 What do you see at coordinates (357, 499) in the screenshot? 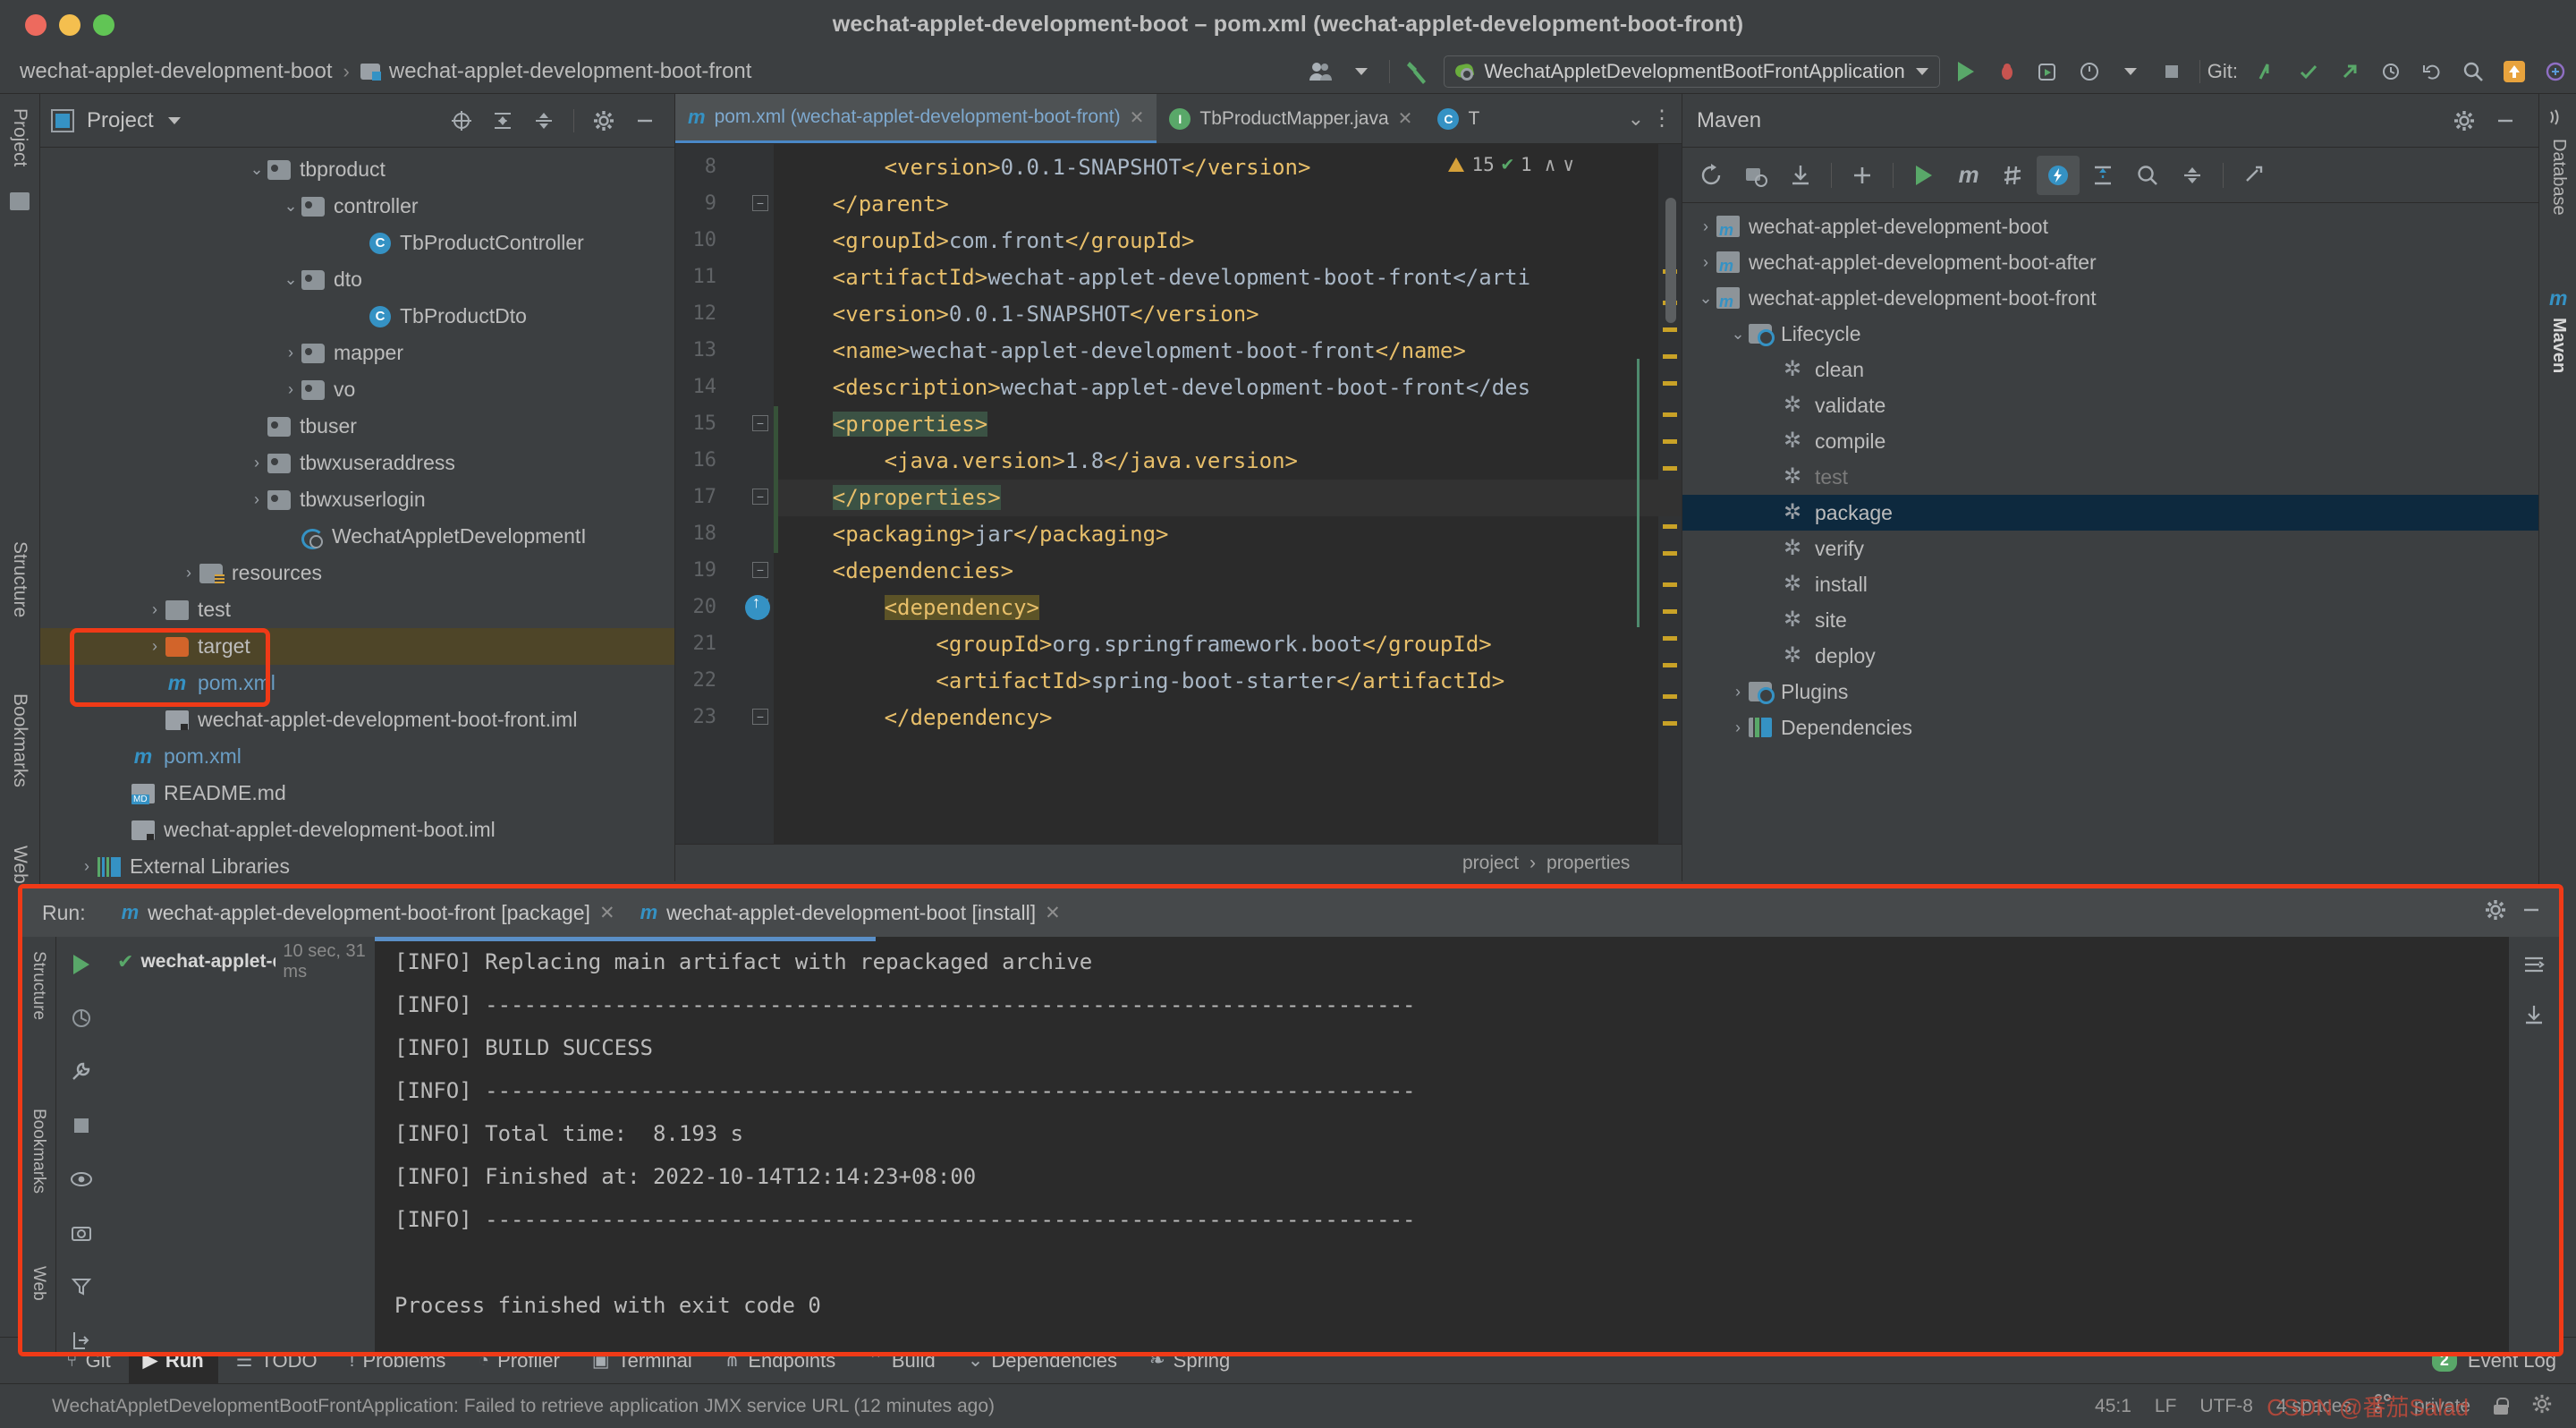
I see `tree-row: › tbwxuserlogin` at bounding box center [357, 499].